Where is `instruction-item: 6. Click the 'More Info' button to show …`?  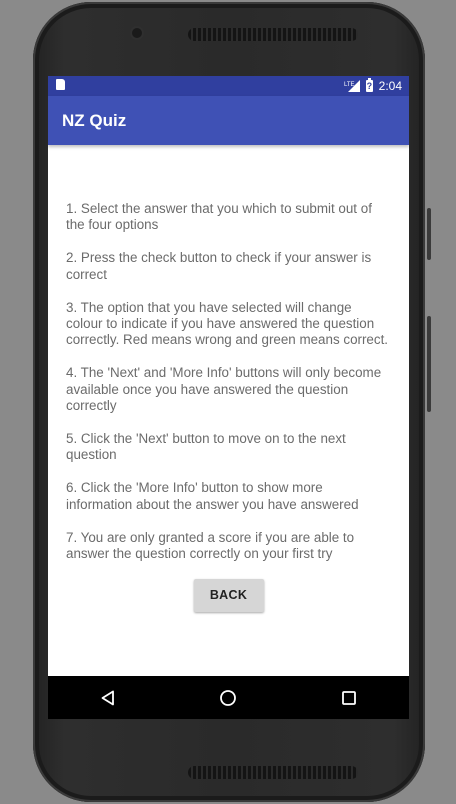
instruction-item: 6. Click the 'More Info' button to show … is located at coordinates (212, 496).